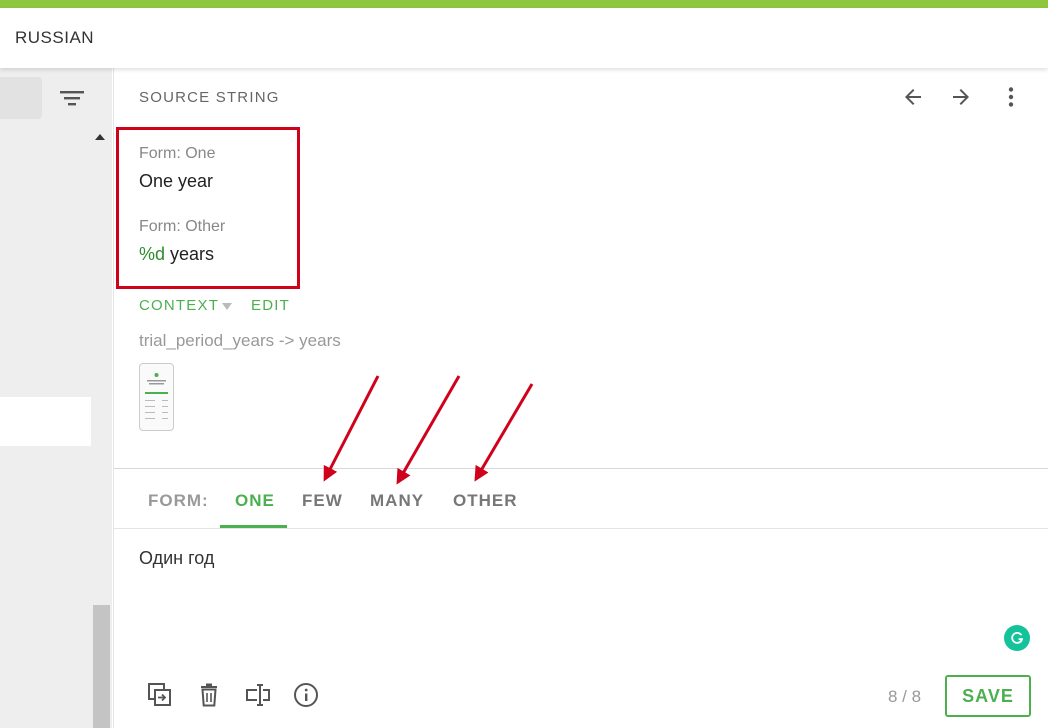 The width and height of the screenshot is (1048, 728). Describe the element at coordinates (209, 695) in the screenshot. I see `delete-icon` at that location.